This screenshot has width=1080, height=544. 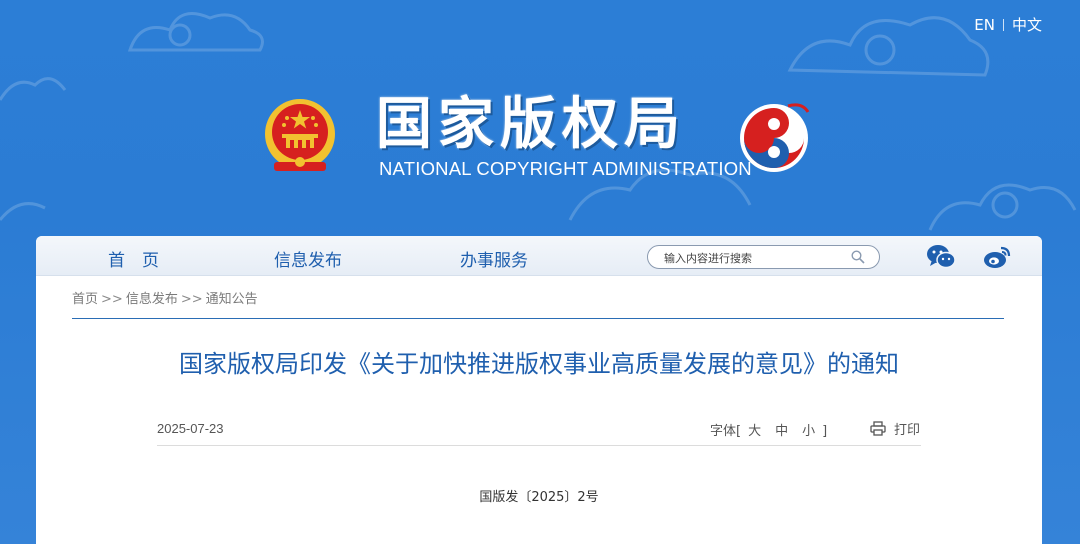 I want to click on breadcrumb-info-release: 信息发布, so click(x=152, y=299).